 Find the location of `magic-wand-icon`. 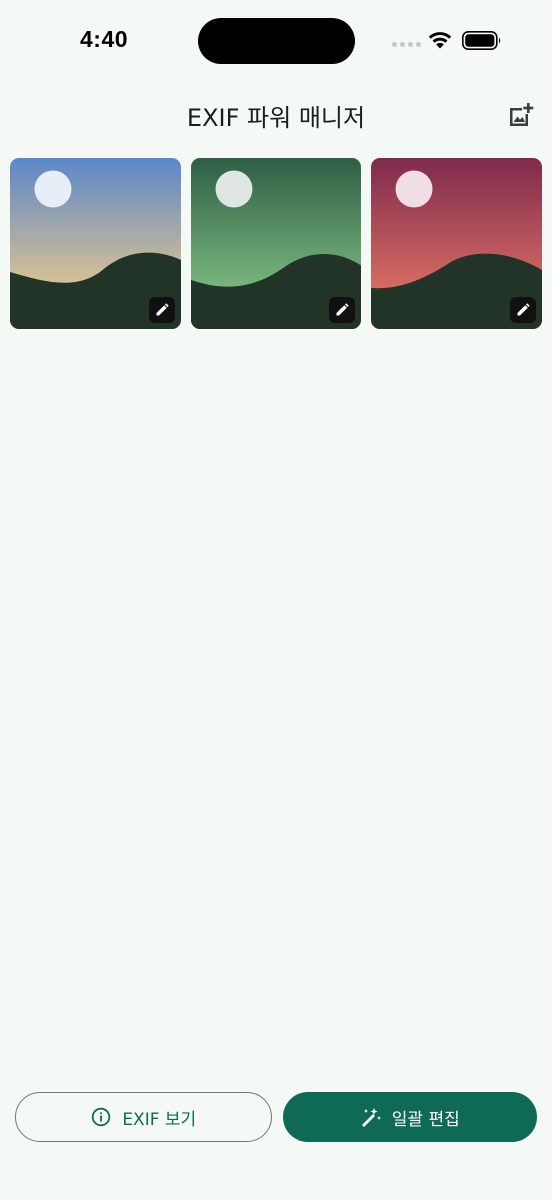

magic-wand-icon is located at coordinates (371, 1117).